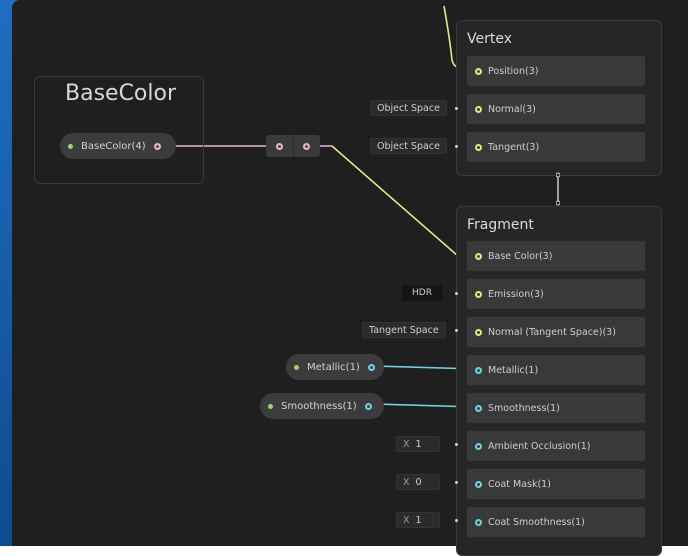  I want to click on normal-space-field: Object Space, so click(408, 108).